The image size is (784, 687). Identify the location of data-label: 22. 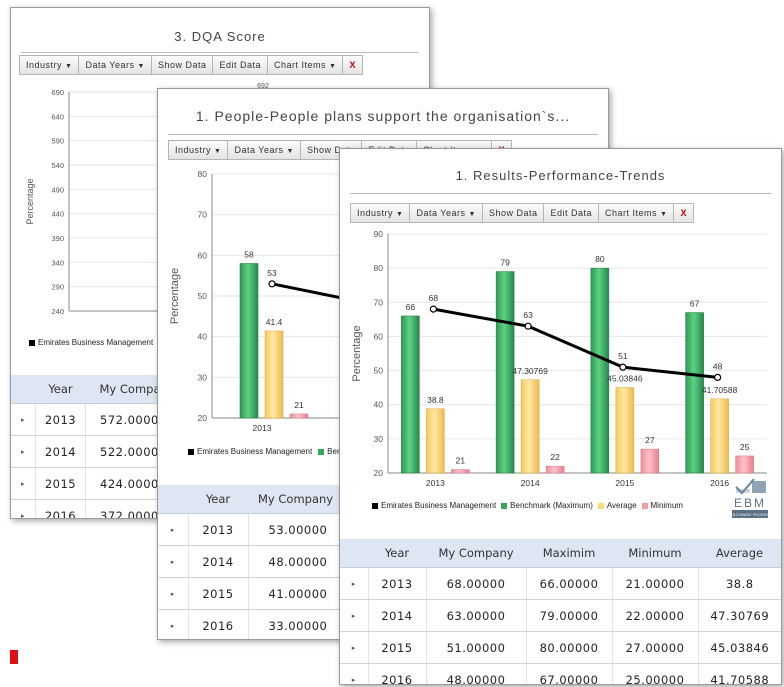
(555, 457).